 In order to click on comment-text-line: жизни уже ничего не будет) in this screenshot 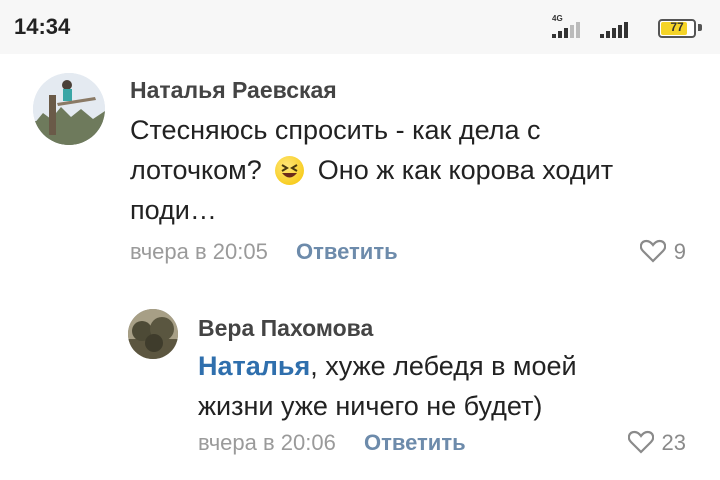, I will do `click(370, 406)`.